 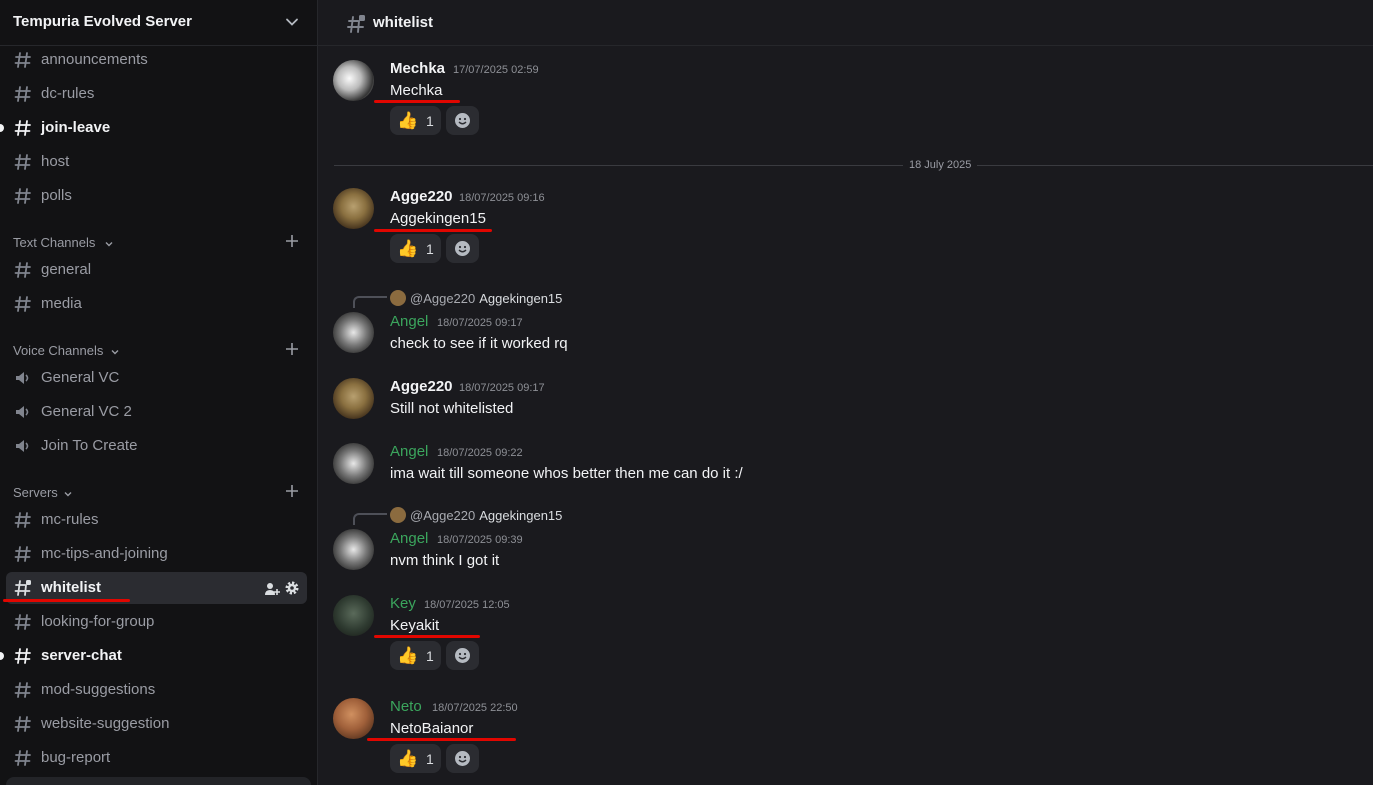 I want to click on user-panel, so click(x=158, y=781).